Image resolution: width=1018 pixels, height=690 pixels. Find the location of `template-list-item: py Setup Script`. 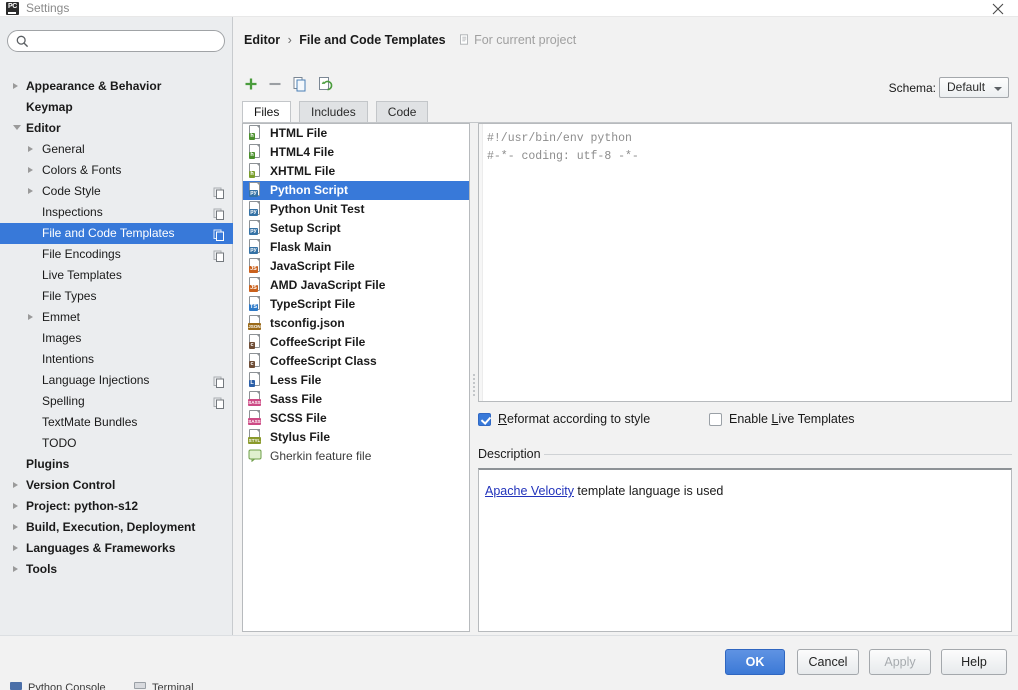

template-list-item: py Setup Script is located at coordinates (356, 228).